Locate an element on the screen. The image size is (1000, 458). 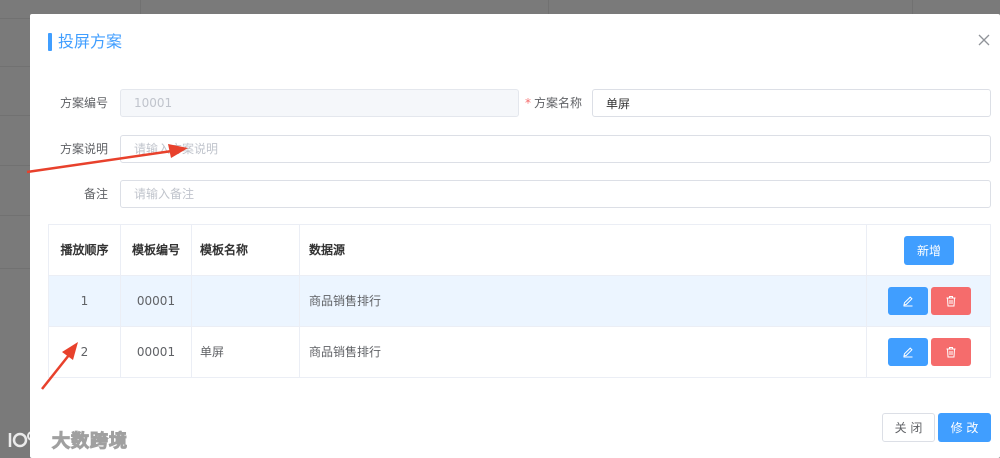
watermark: 大数跨境 is located at coordinates (67, 440).